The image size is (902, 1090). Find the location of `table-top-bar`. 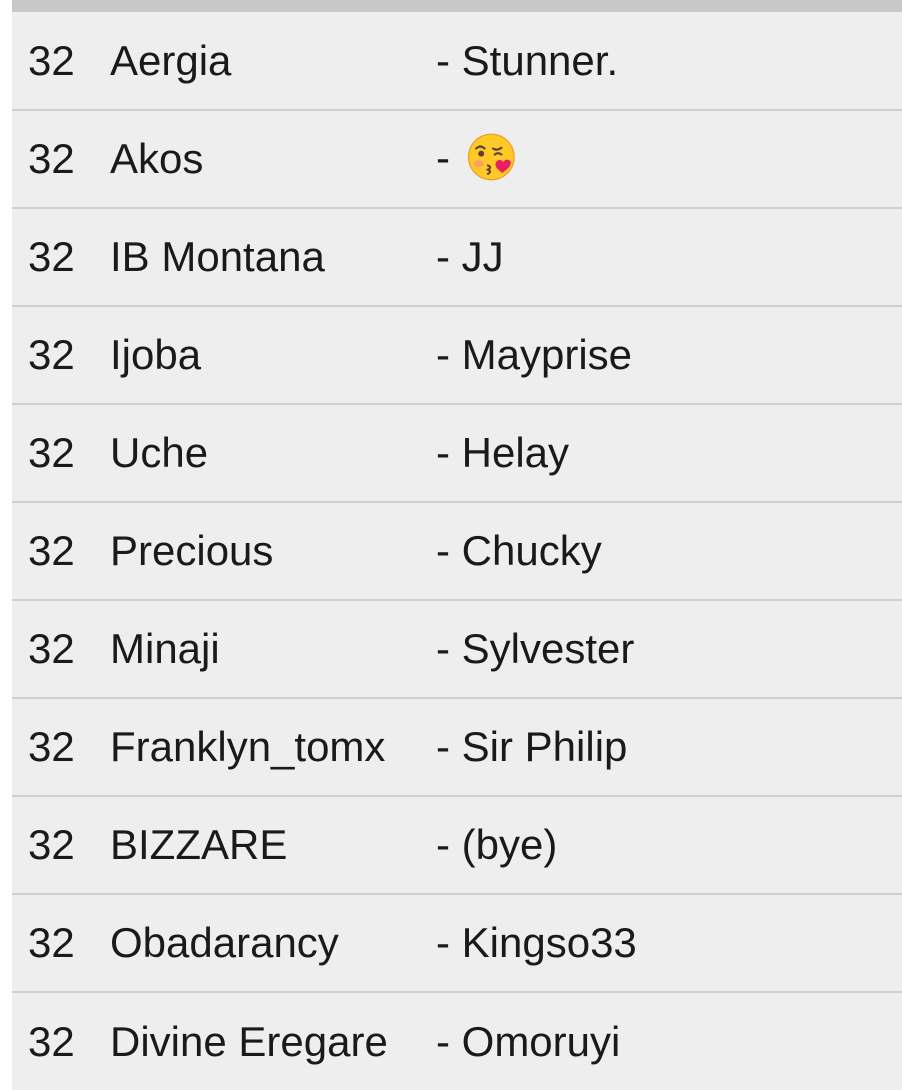

table-top-bar is located at coordinates (457, 6).